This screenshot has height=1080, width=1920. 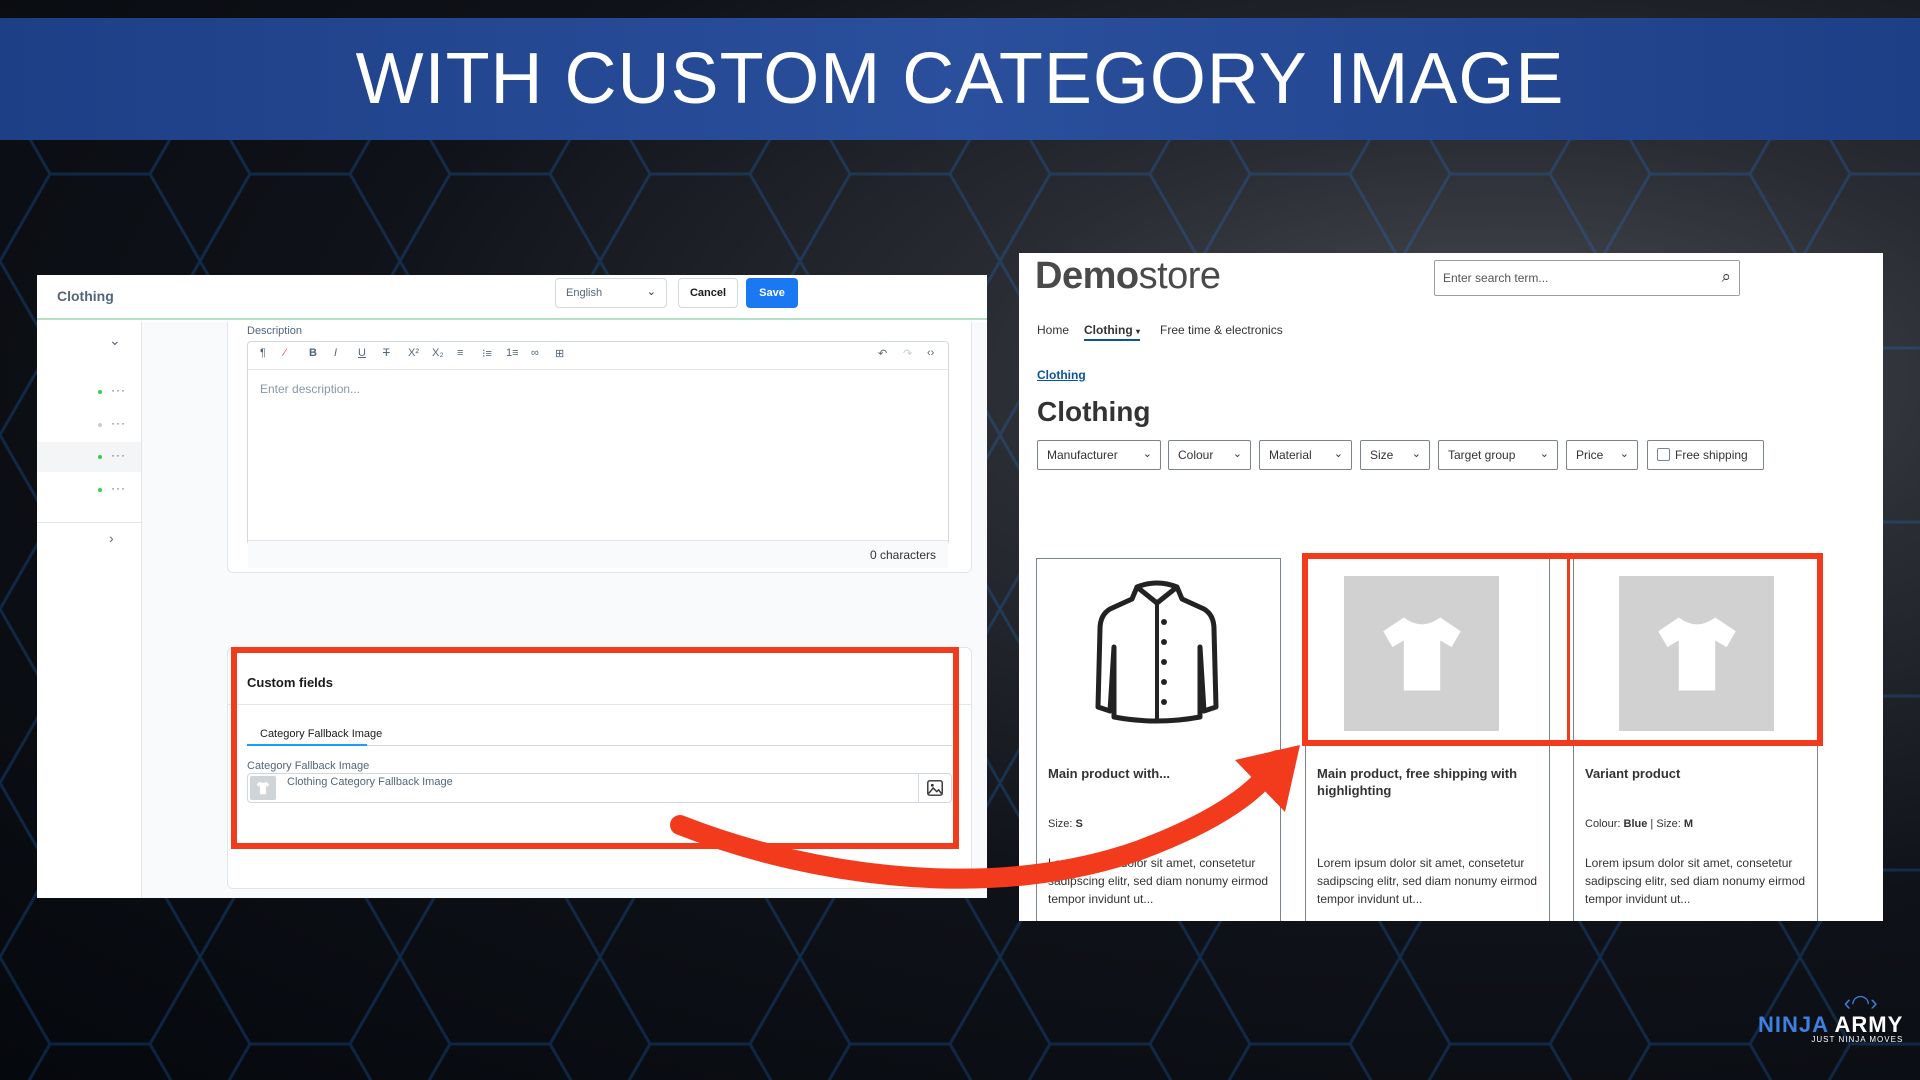 I want to click on bold-icon: B, so click(x=313, y=353).